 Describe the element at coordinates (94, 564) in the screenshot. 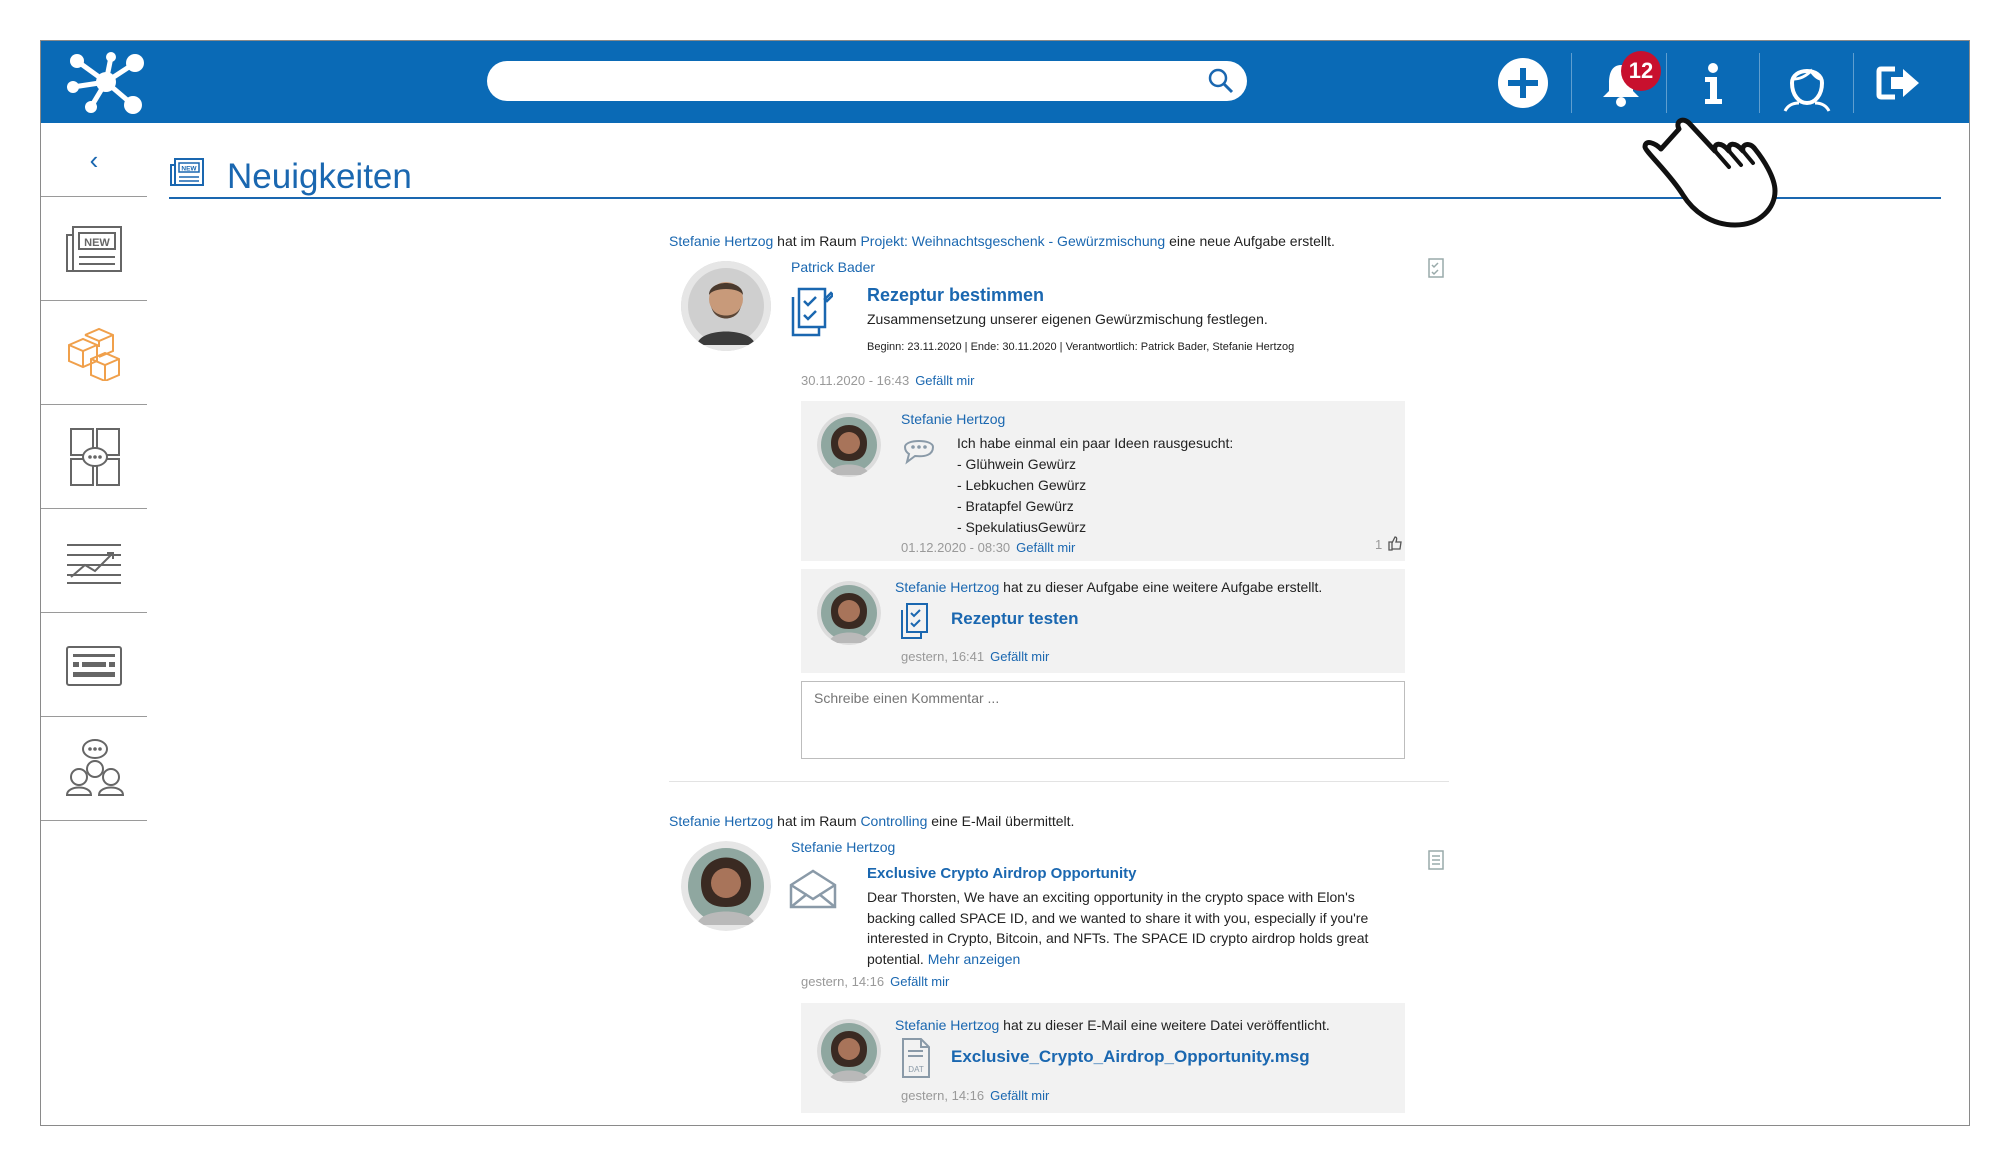

I see `dashboard-icon` at that location.